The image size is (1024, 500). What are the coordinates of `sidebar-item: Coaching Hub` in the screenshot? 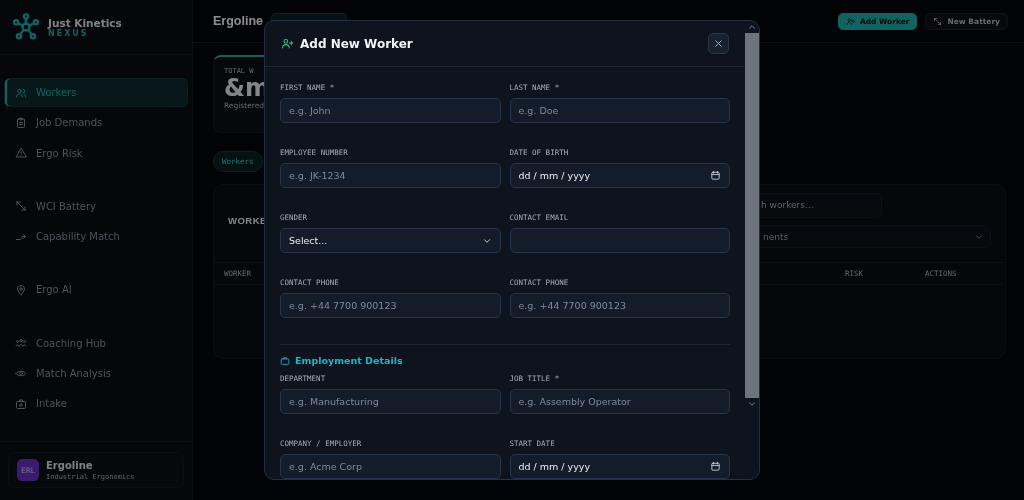 It's located at (96, 343).